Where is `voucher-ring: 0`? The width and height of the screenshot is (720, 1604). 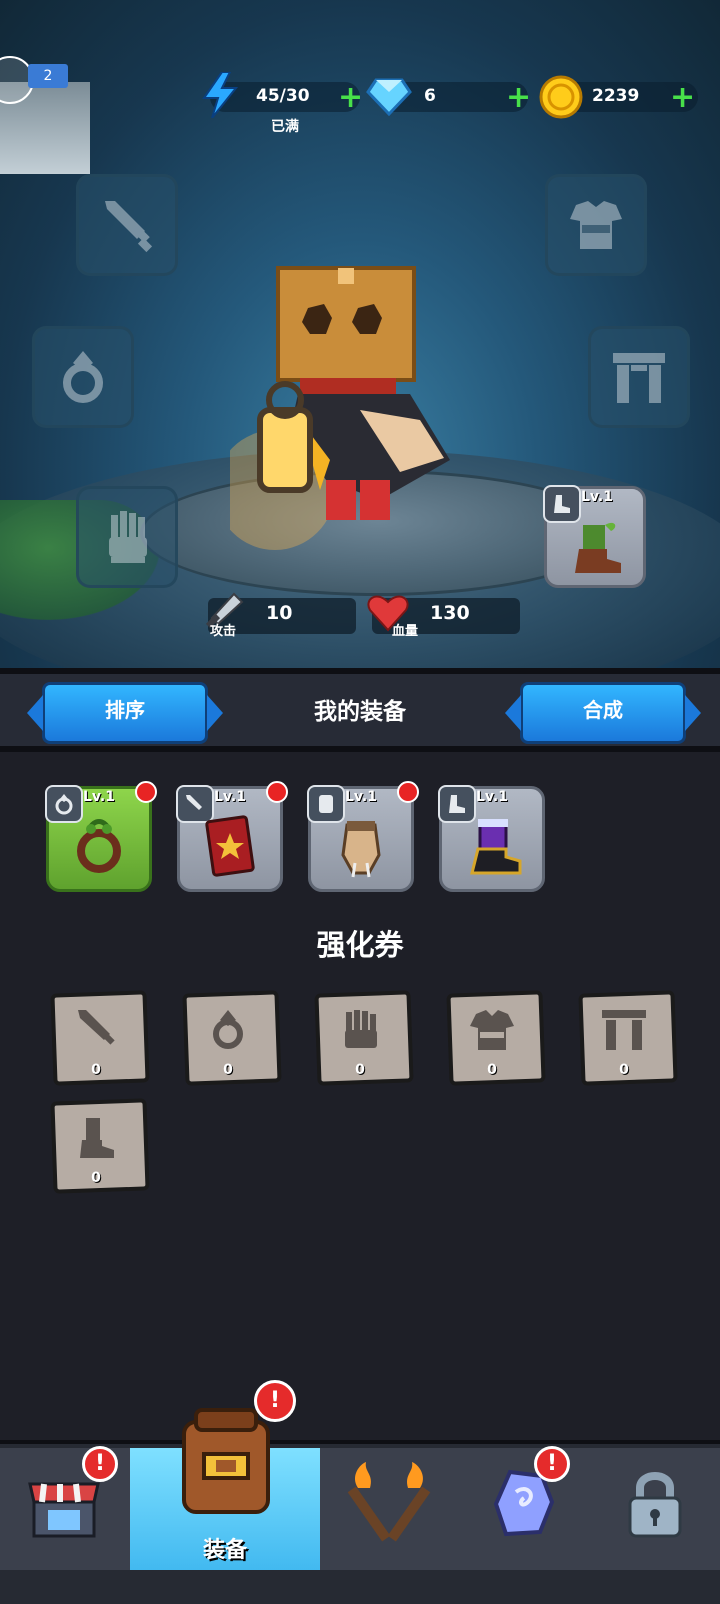 voucher-ring: 0 is located at coordinates (232, 1038).